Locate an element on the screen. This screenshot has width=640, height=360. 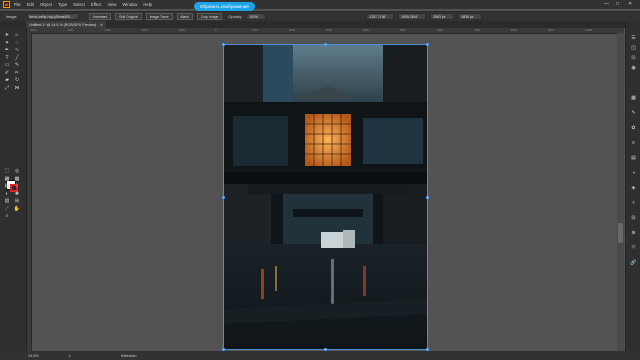
ruler-tick-label: 7000 is located at coordinates (477, 30).